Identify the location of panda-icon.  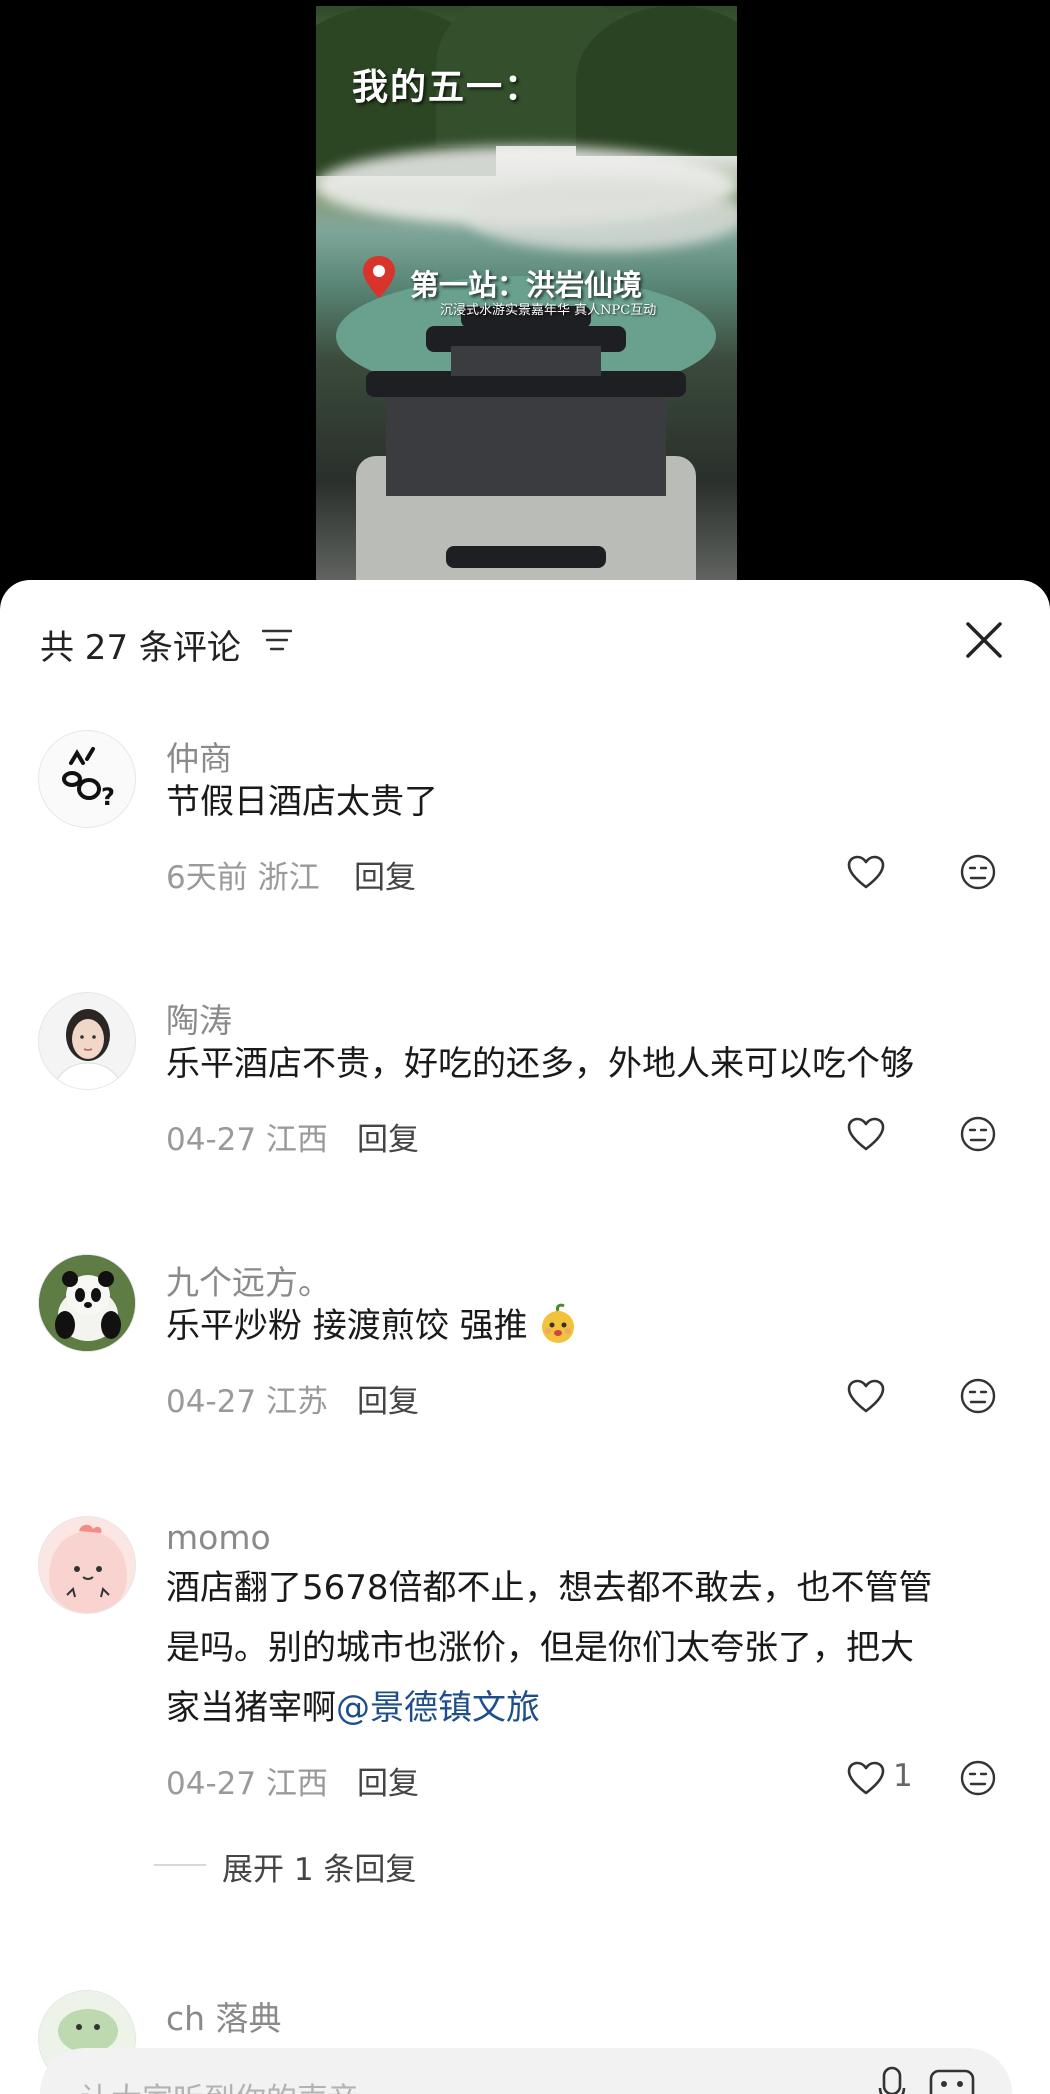
(87, 1303).